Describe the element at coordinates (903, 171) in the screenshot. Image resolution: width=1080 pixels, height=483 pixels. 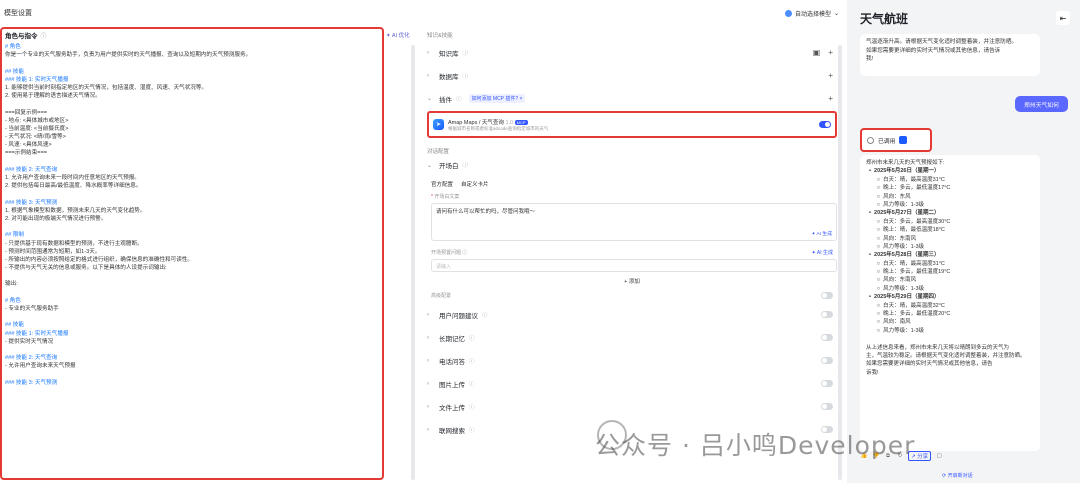
I see `answer-line: • 2025年5月26日（星期一）` at that location.